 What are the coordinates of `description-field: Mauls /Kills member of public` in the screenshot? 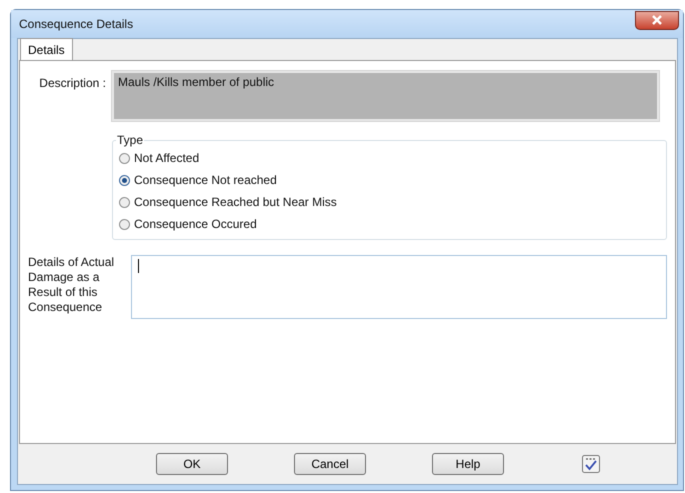 It's located at (385, 96).